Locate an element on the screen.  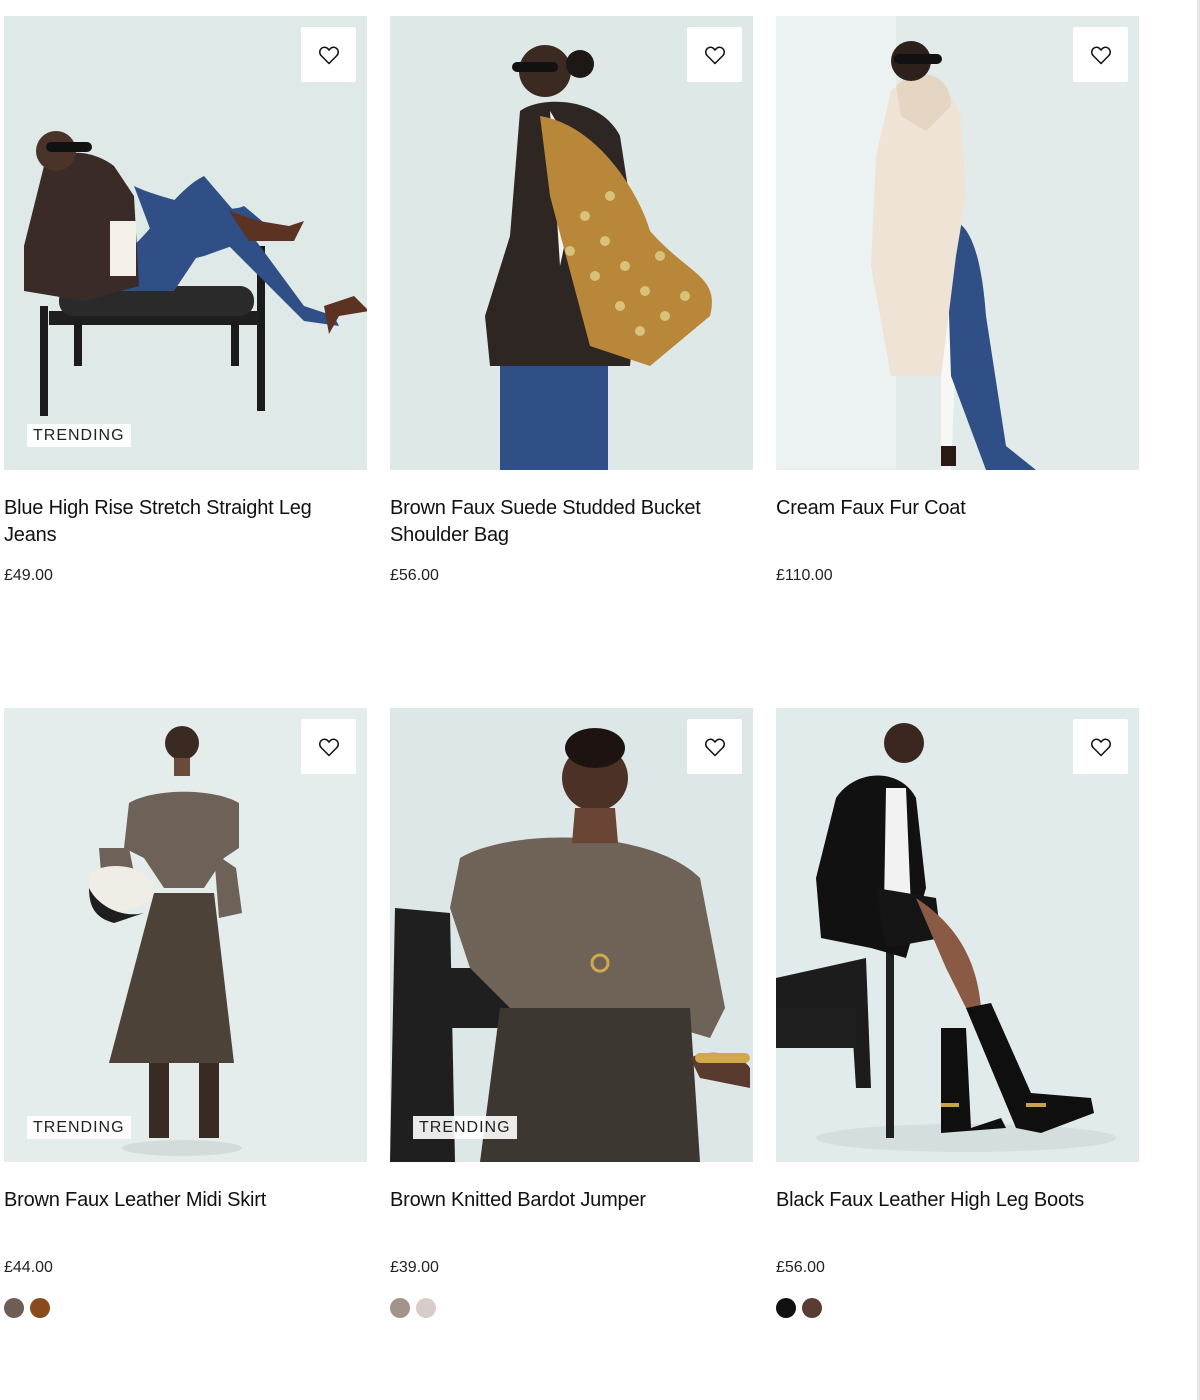
product-card: Black Faux Leather High Leg Boots £56.00 is located at coordinates (957, 1054).